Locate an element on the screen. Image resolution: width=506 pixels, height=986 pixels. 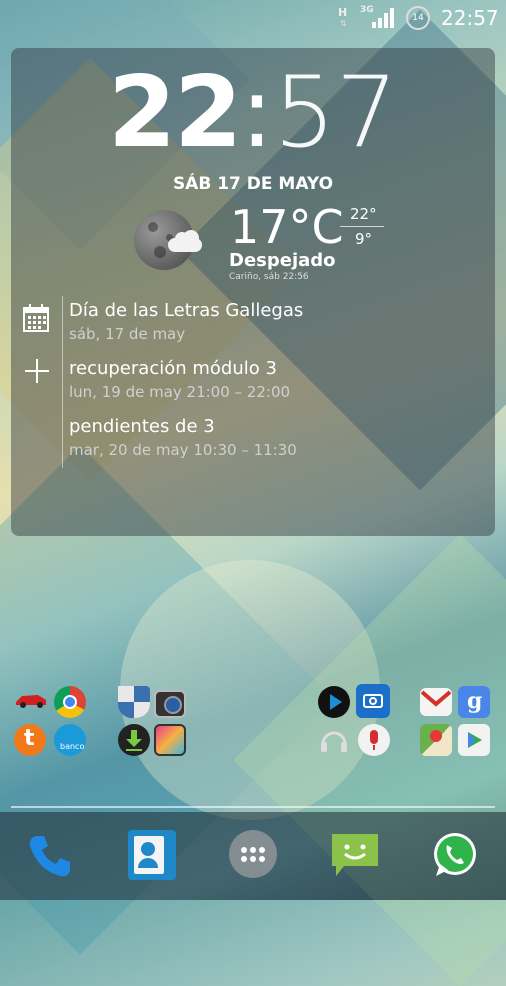
weather-location-time: Cariño, sáb 22:56 is located at coordinates (269, 277).